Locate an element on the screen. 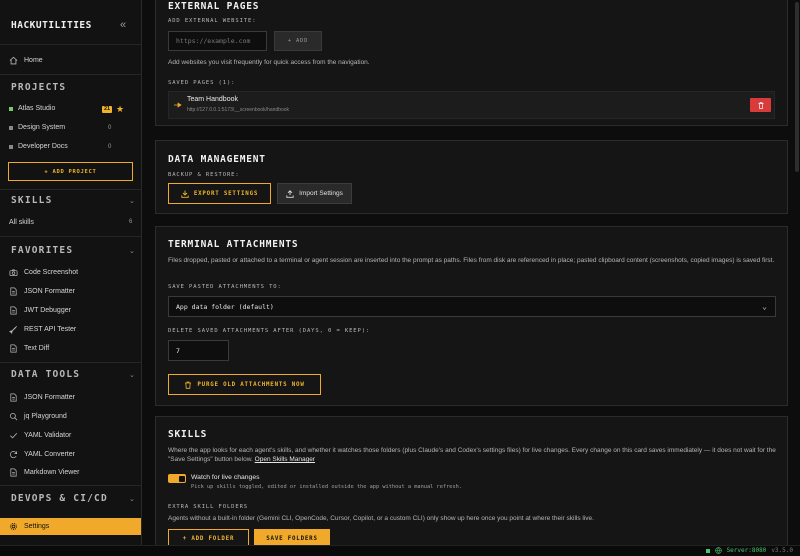  section-skills-title: SKILLS is located at coordinates (32, 200).